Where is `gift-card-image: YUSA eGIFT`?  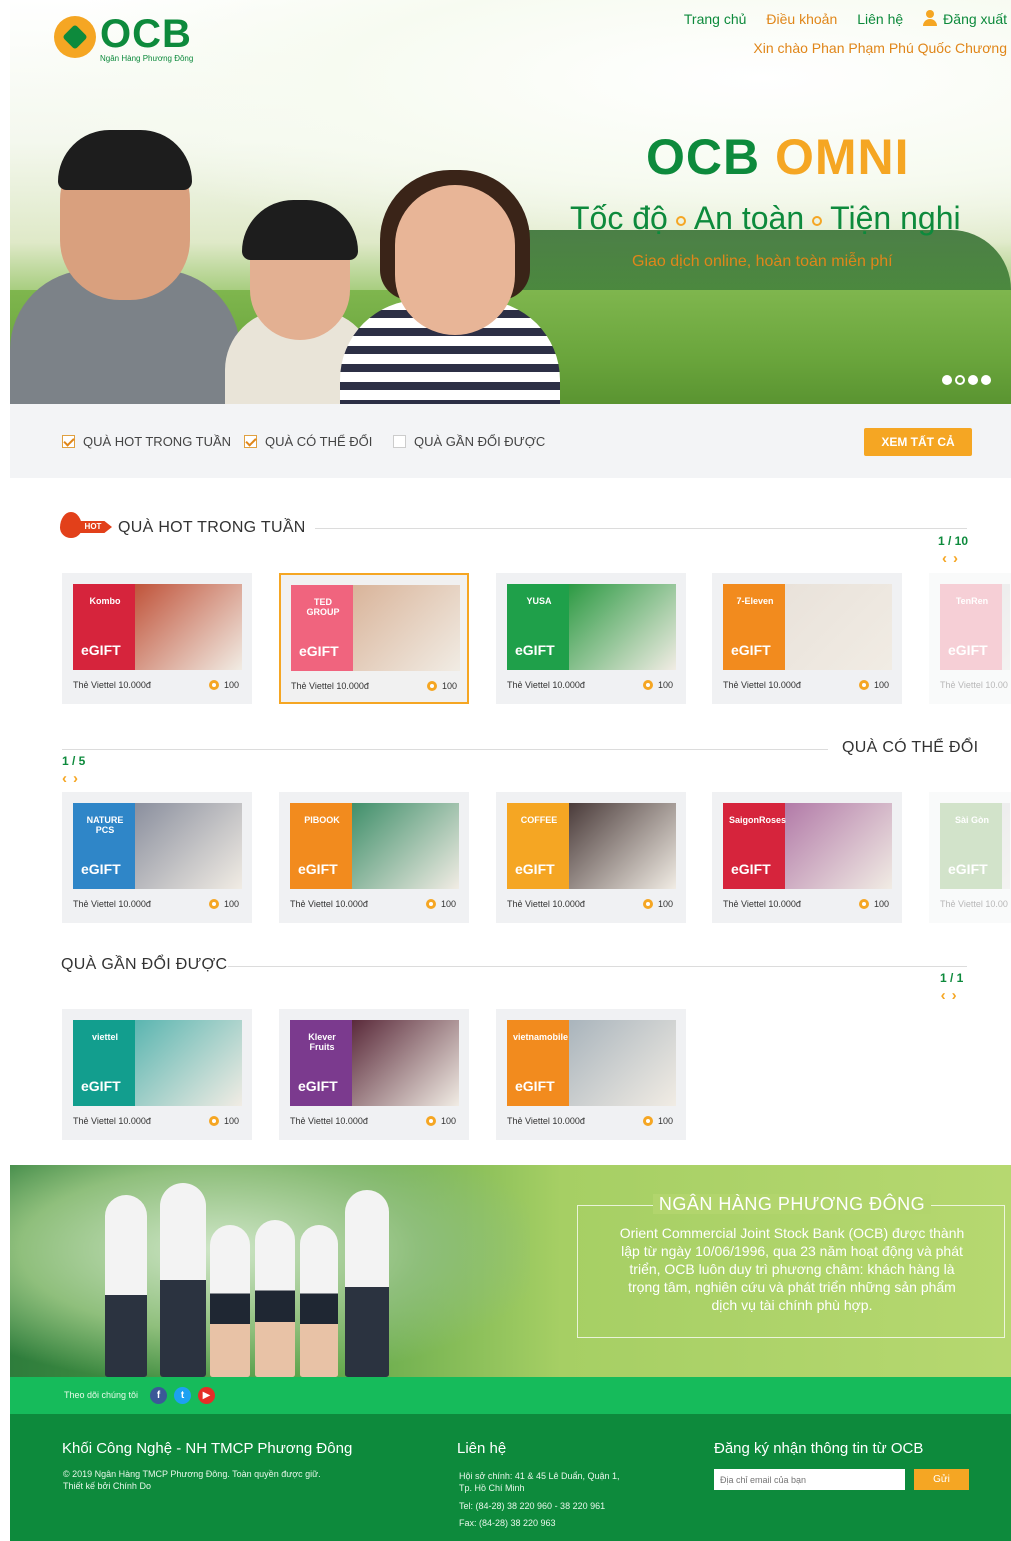
gift-card-image: YUSA eGIFT is located at coordinates (591, 627).